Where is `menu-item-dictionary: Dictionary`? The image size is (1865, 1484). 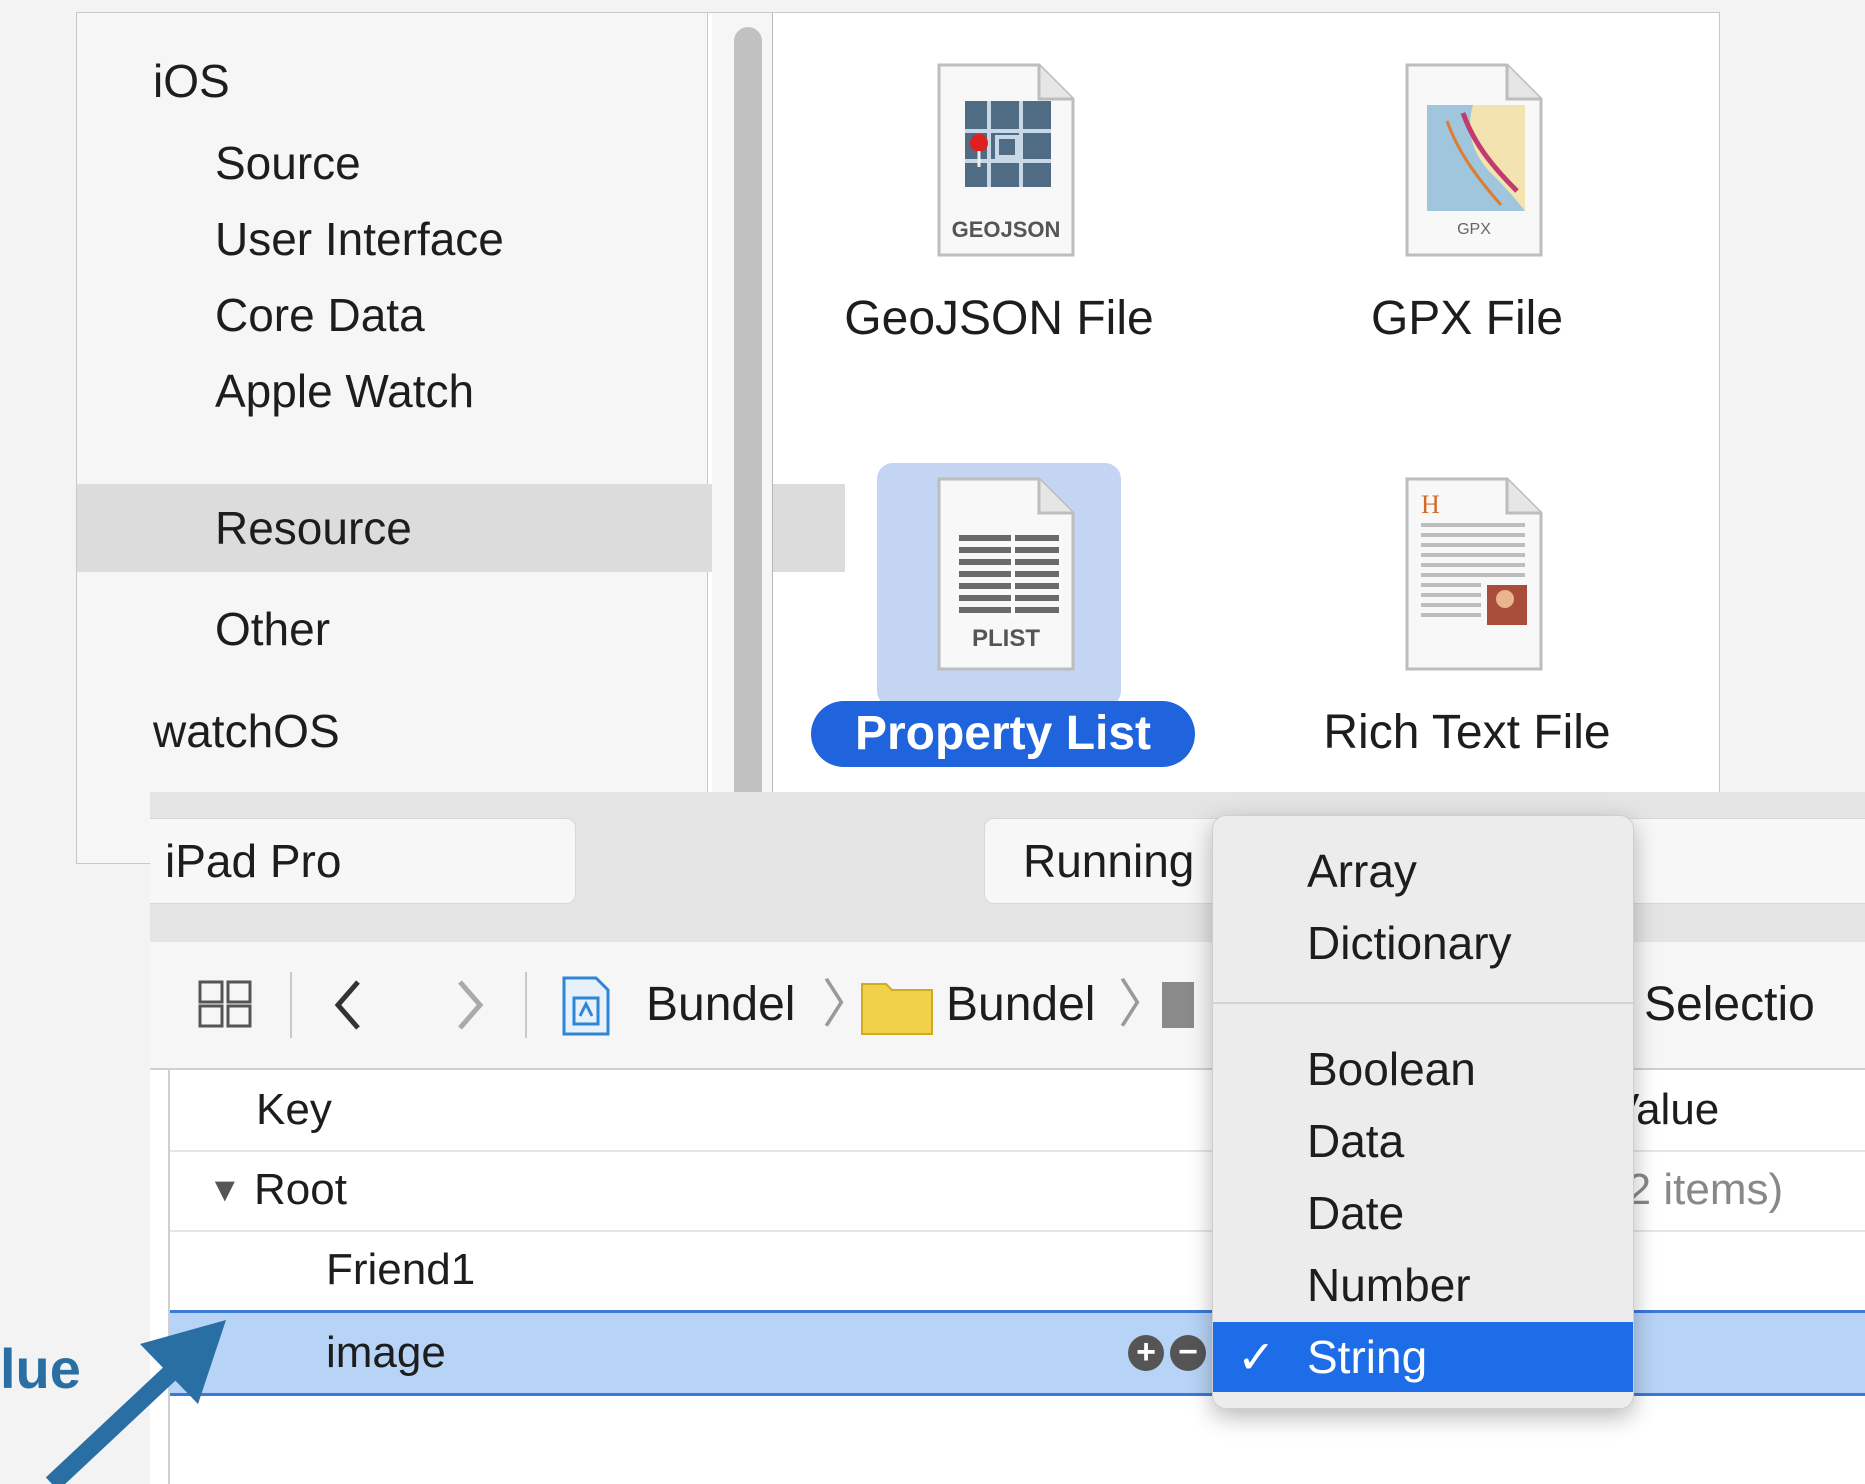
menu-item-dictionary: Dictionary is located at coordinates (1423, 943).